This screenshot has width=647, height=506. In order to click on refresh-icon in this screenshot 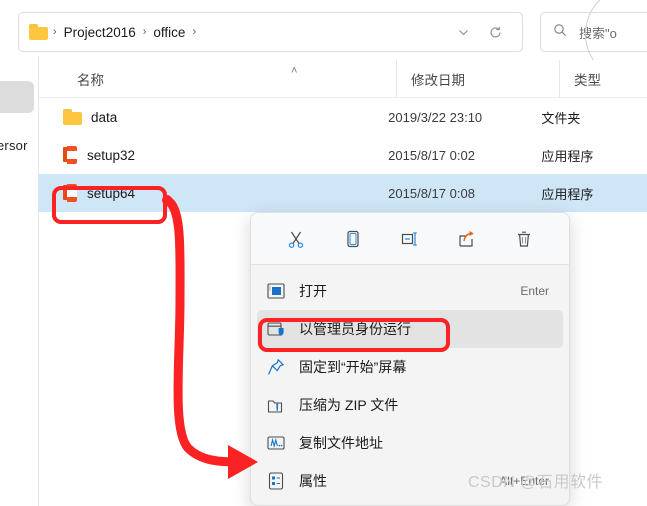, I will do `click(495, 32)`.